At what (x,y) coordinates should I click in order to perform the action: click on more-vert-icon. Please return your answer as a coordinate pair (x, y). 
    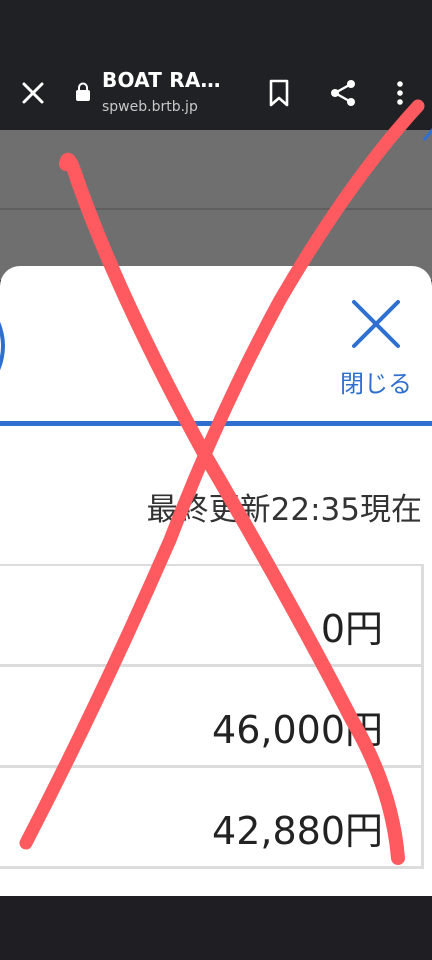
    Looking at the image, I should click on (400, 93).